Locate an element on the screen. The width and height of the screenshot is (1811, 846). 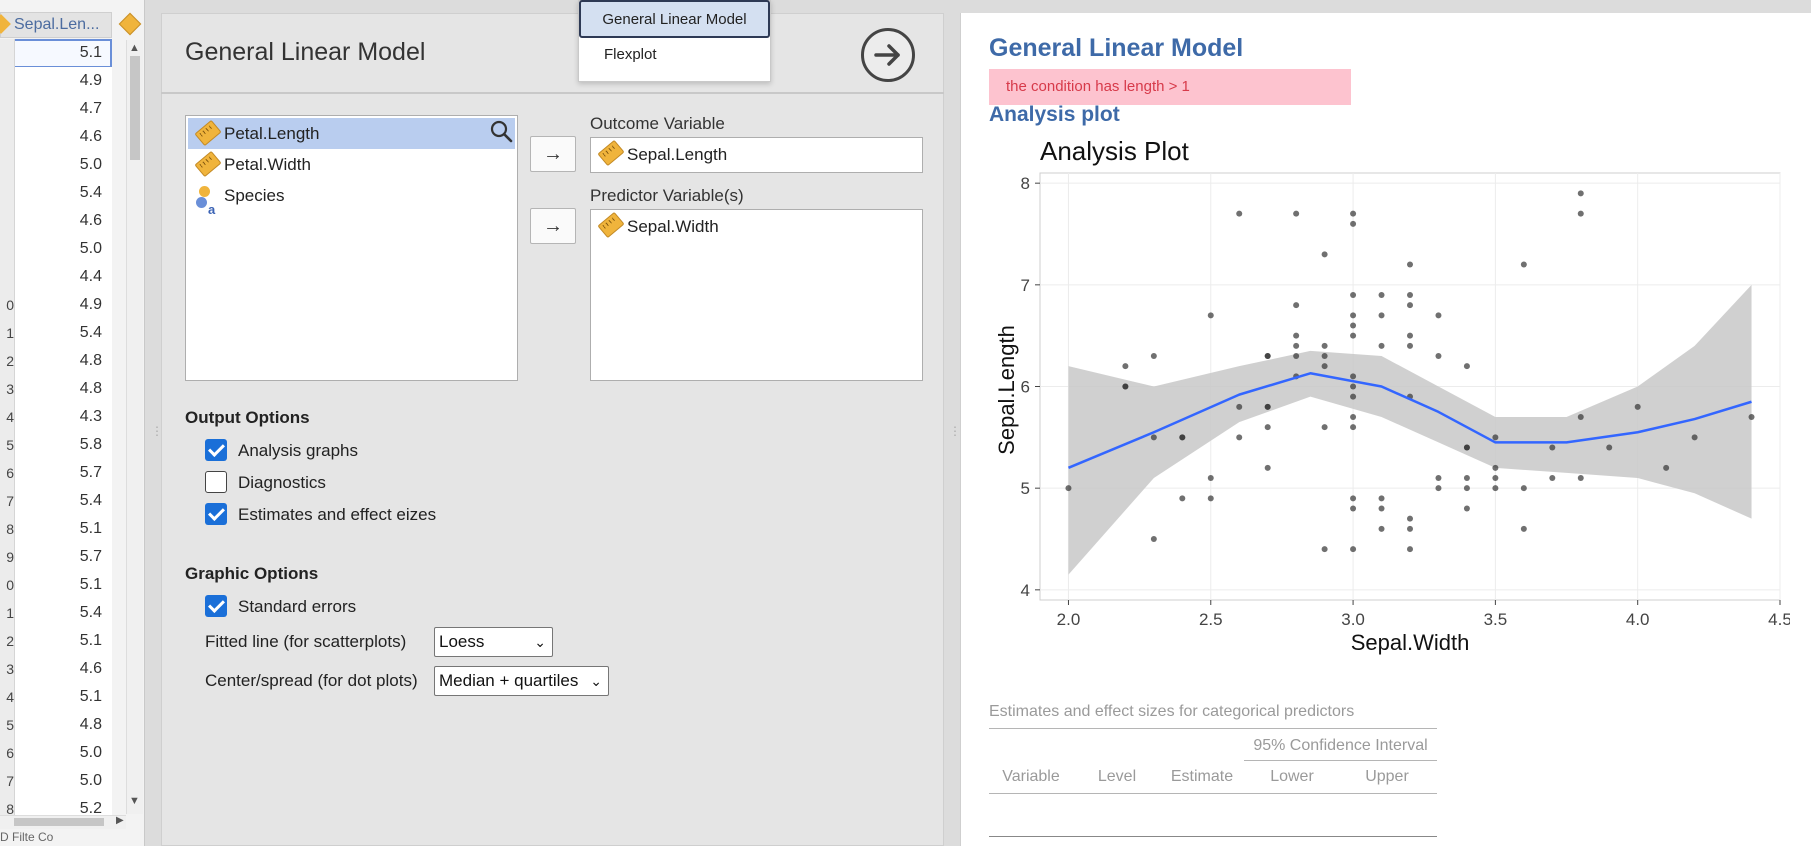
table-row: 4 5.1 is located at coordinates (56, 697).